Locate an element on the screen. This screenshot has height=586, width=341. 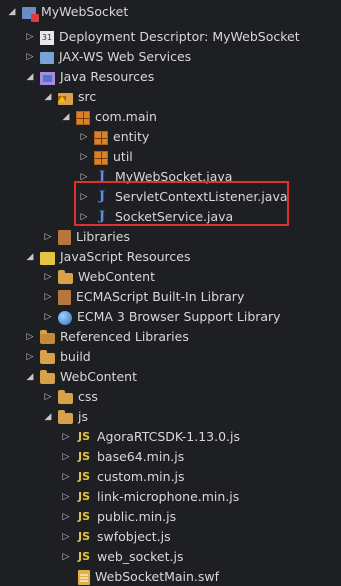
tree-item: ▷ J SocketService.java is located at coordinates (170, 217).